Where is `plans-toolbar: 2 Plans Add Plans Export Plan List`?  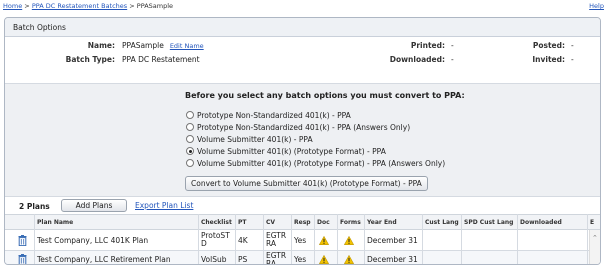
plans-toolbar: 2 Plans Add Plans Export Plan List is located at coordinates (302, 205).